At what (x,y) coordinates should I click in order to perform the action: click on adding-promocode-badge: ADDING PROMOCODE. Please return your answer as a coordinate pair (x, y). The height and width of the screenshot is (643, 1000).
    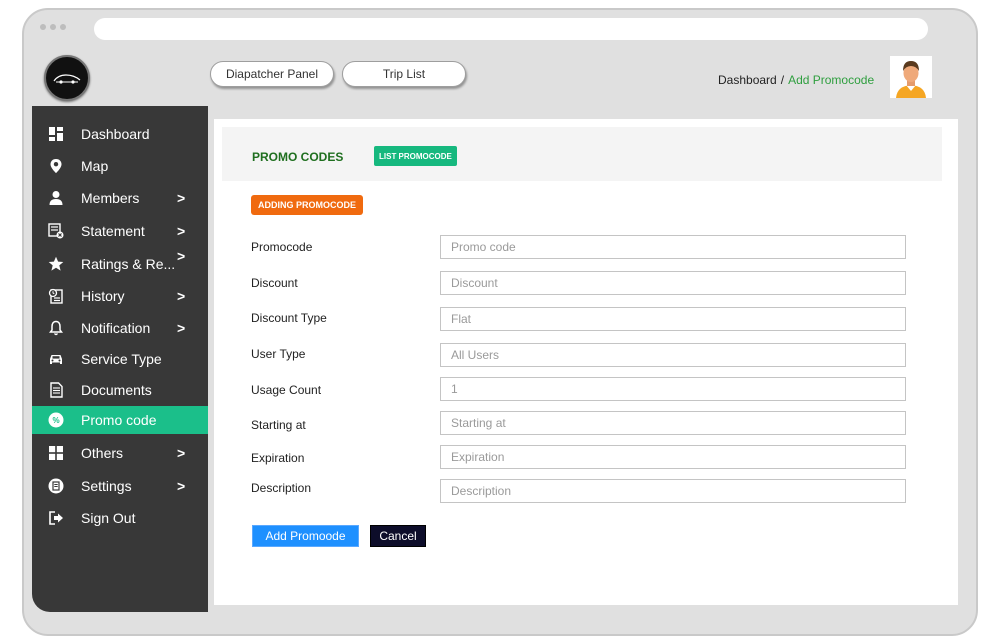
    Looking at the image, I should click on (307, 205).